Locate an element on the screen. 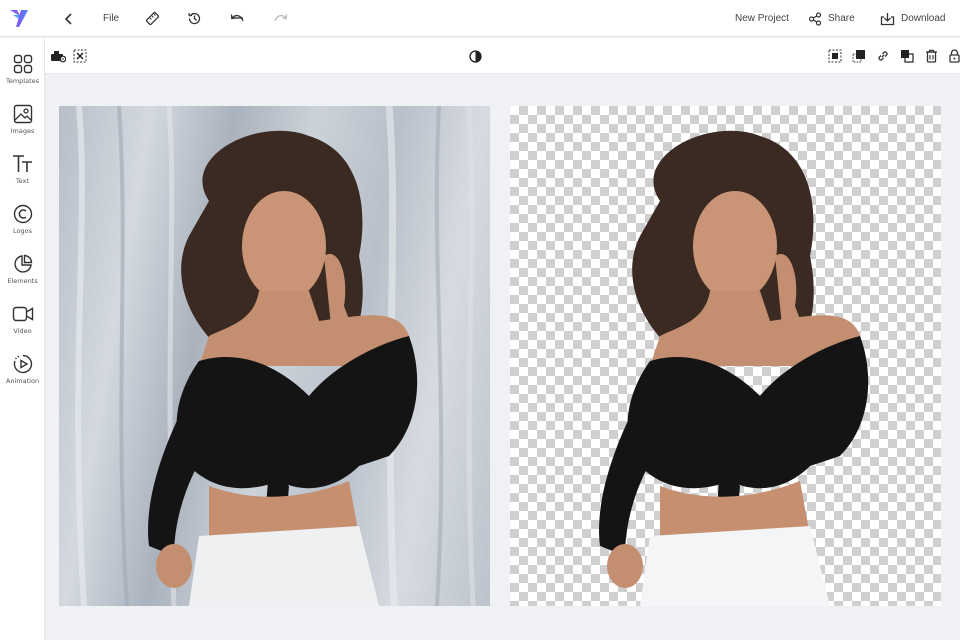  delete-button is located at coordinates (931, 56).